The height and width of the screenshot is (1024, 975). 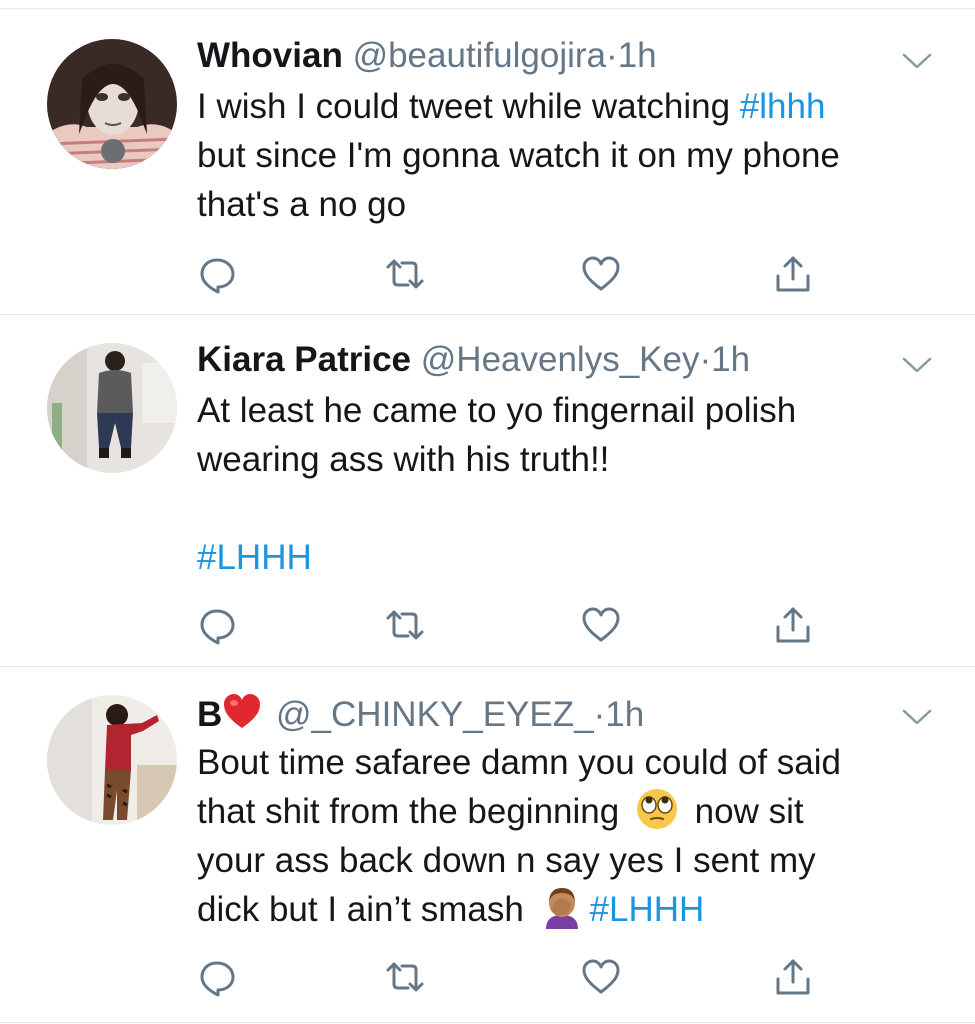 I want to click on display-name: B, so click(x=209, y=714).